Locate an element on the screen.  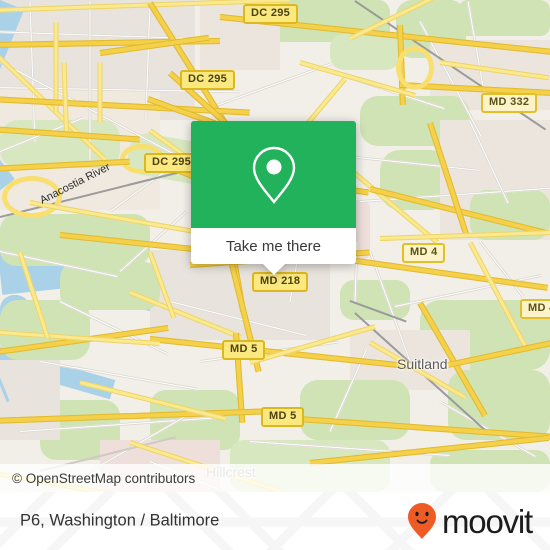
map-attribution: © OpenStreetMap contributors is located at coordinates (275, 478).